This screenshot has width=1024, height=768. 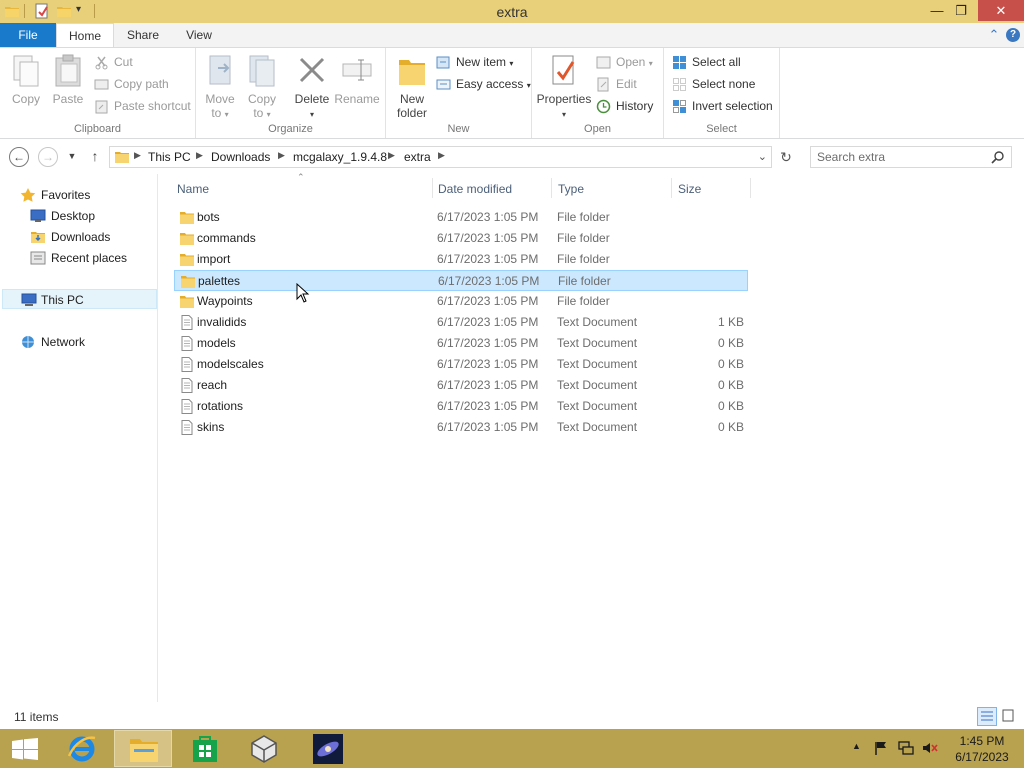 What do you see at coordinates (616, 84) in the screenshot?
I see `edit-button: Edit` at bounding box center [616, 84].